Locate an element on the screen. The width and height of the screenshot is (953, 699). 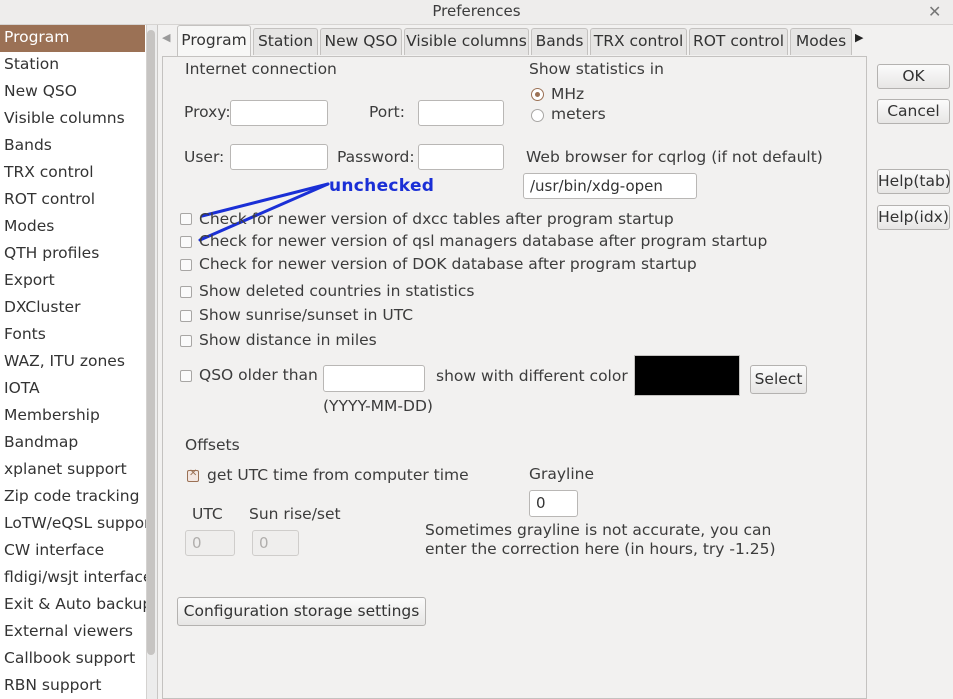
mhz-label: MHz is located at coordinates (568, 94).